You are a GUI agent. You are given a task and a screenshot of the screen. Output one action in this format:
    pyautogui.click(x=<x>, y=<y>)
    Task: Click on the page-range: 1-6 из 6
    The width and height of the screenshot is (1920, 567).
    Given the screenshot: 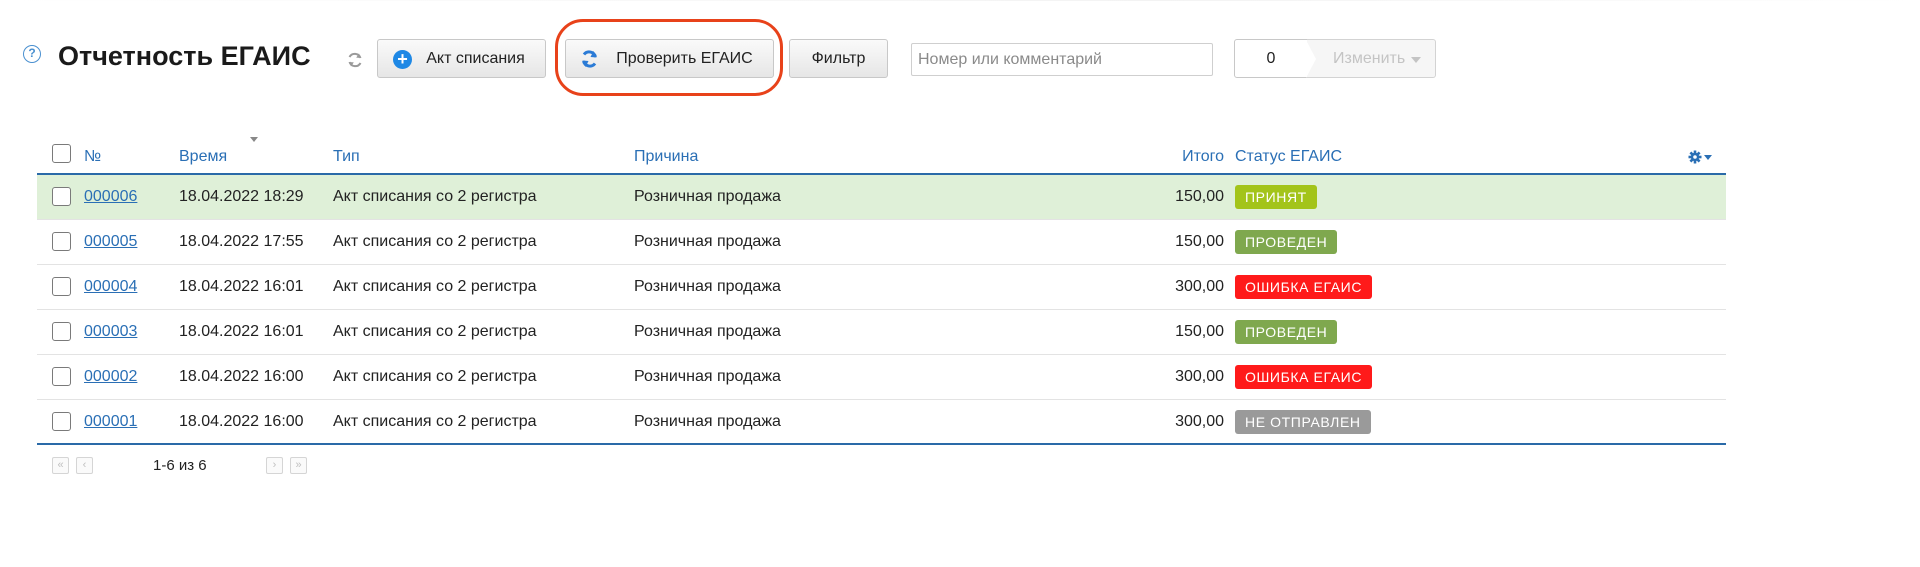 What is the action you would take?
    pyautogui.click(x=180, y=465)
    